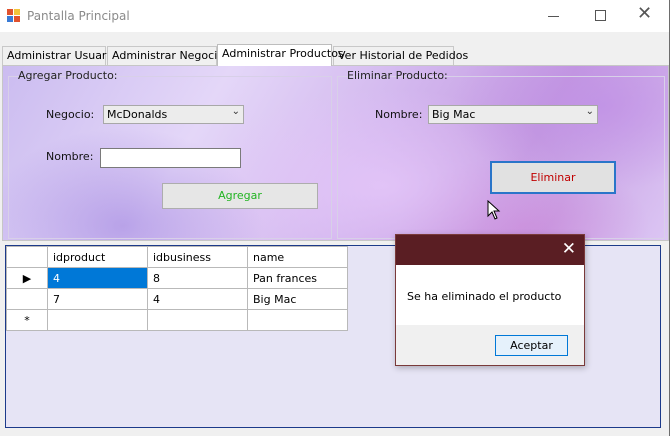 This screenshot has width=670, height=436. I want to click on table-row: ▶ 4 8 Pan frances, so click(177, 278).